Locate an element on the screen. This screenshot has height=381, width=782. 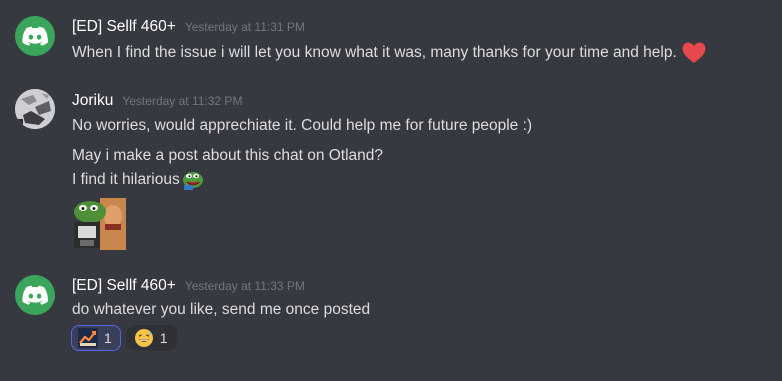
message-content: I find it hilarious is located at coordinates (138, 180).